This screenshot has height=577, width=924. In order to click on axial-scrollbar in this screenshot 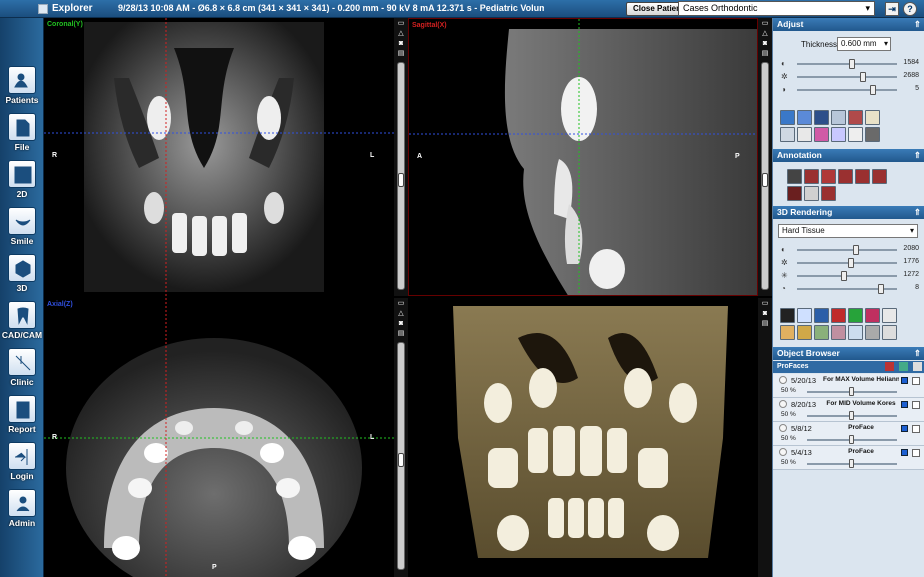, I will do `click(401, 456)`.